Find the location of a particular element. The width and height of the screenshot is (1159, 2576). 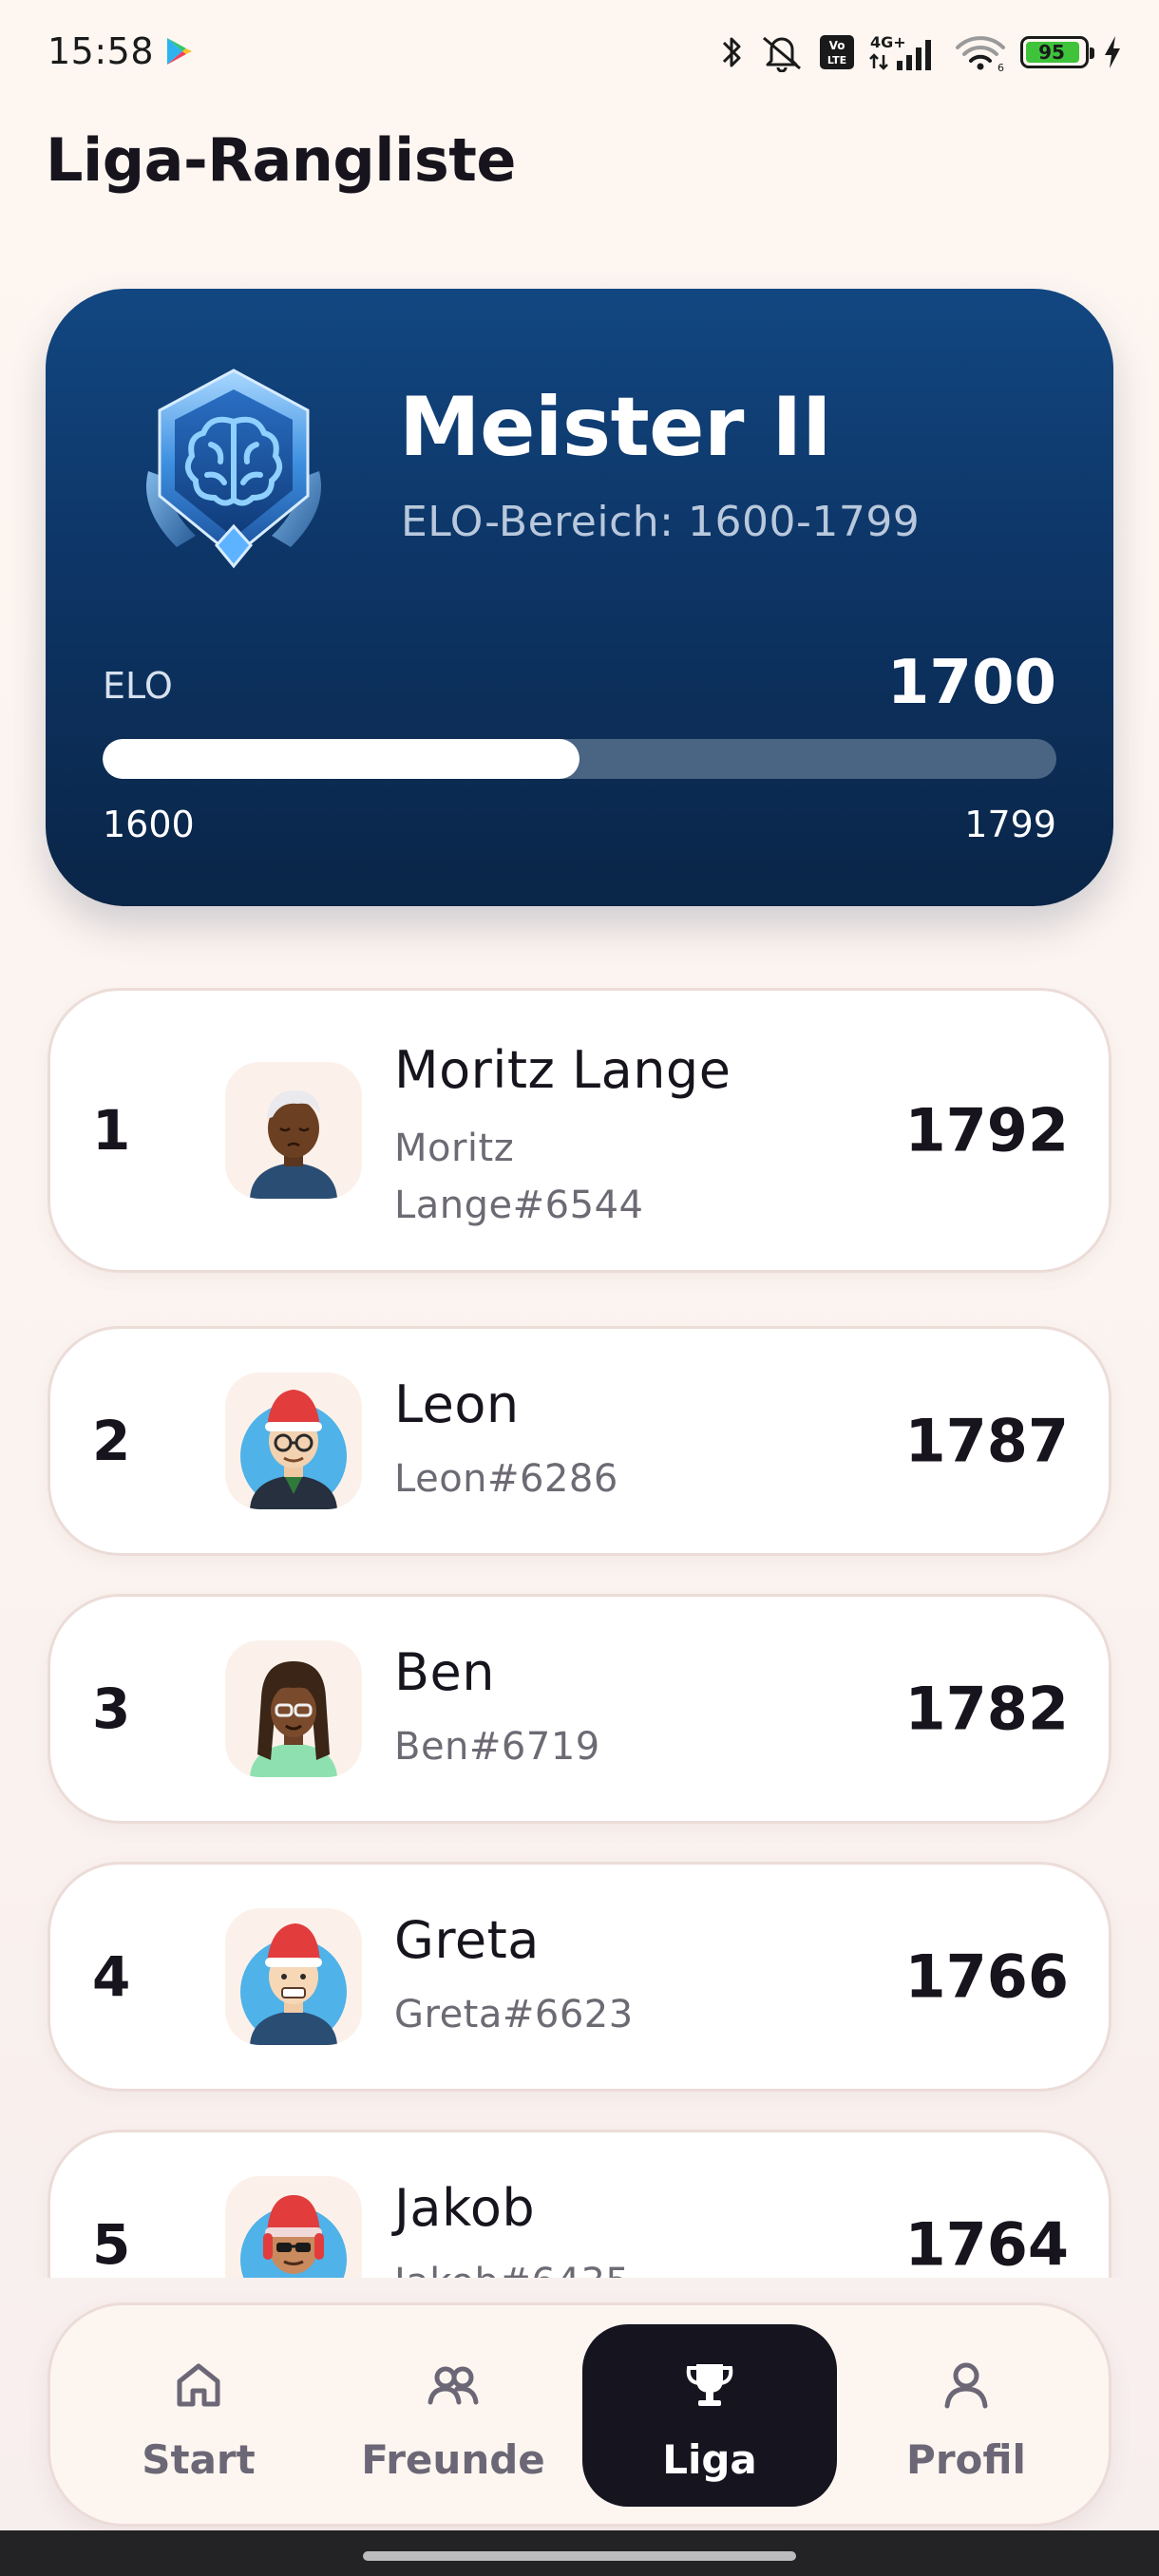

player-elo: 1792 is located at coordinates (986, 1130).